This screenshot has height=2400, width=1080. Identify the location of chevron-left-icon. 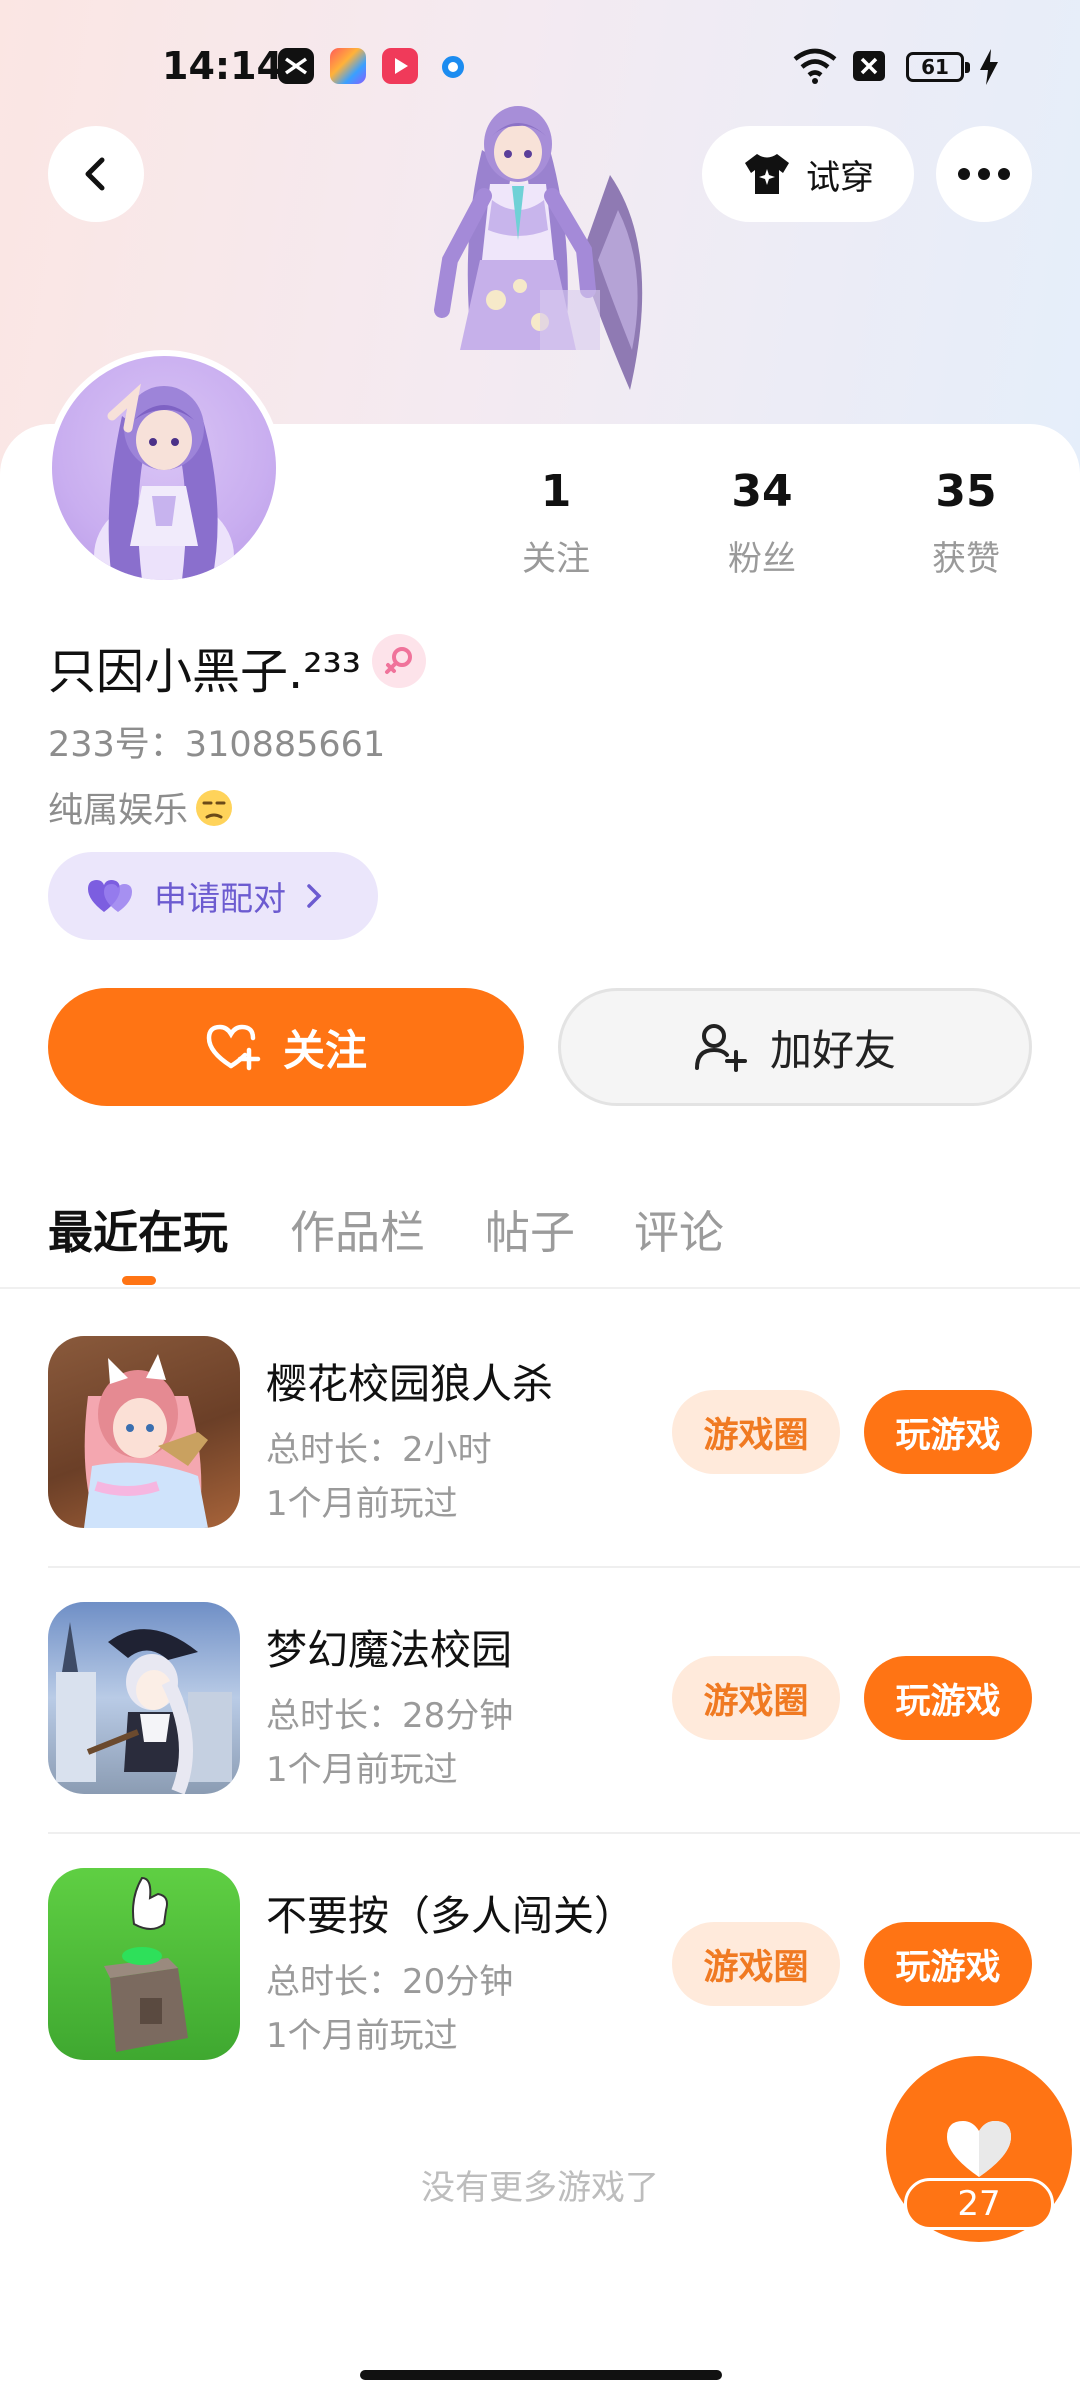
(95, 174).